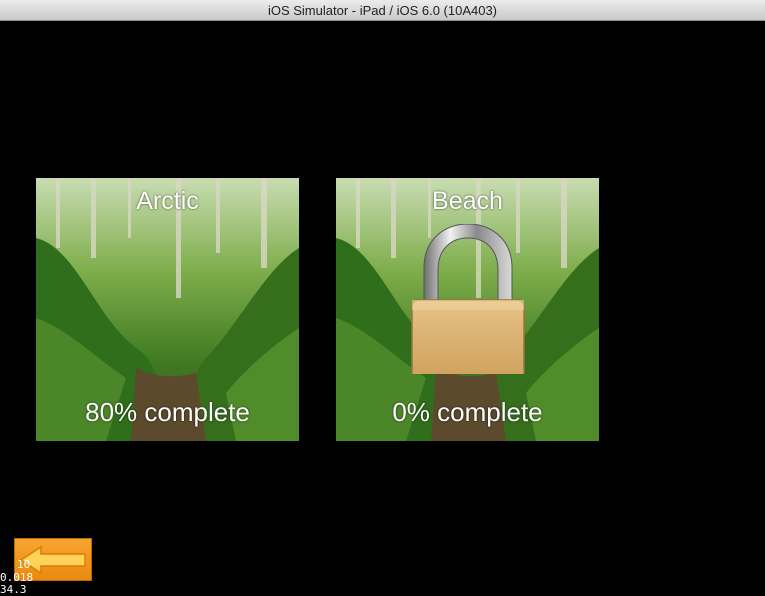  What do you see at coordinates (13, 589) in the screenshot?
I see `fps-counter: 34.3` at bounding box center [13, 589].